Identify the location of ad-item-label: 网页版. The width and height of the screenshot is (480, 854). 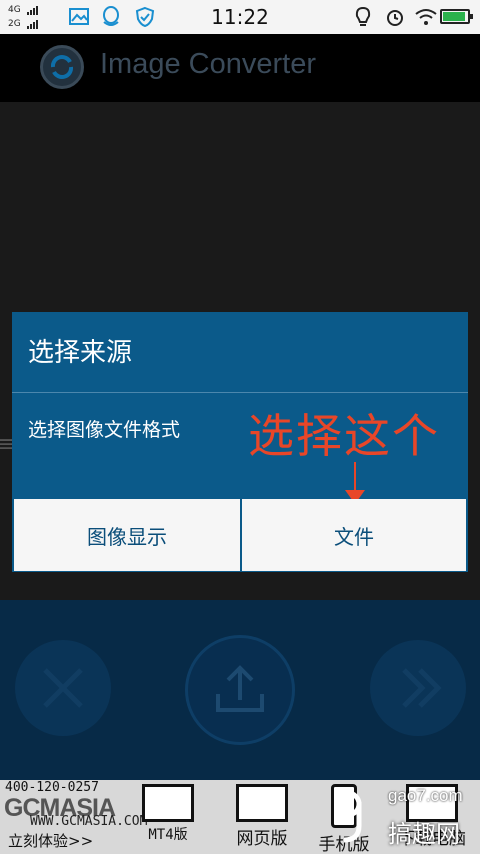
(262, 839).